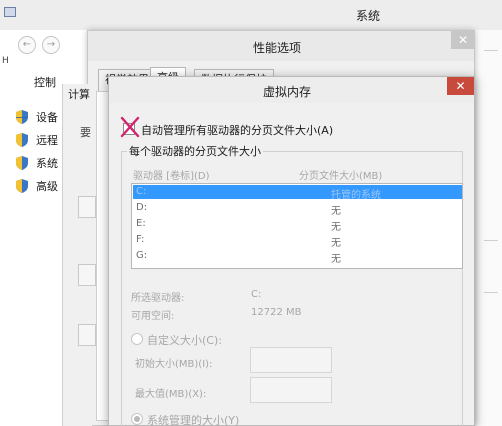 The width and height of the screenshot is (502, 426). I want to click on sidebar-link-label: 系统, so click(47, 163).